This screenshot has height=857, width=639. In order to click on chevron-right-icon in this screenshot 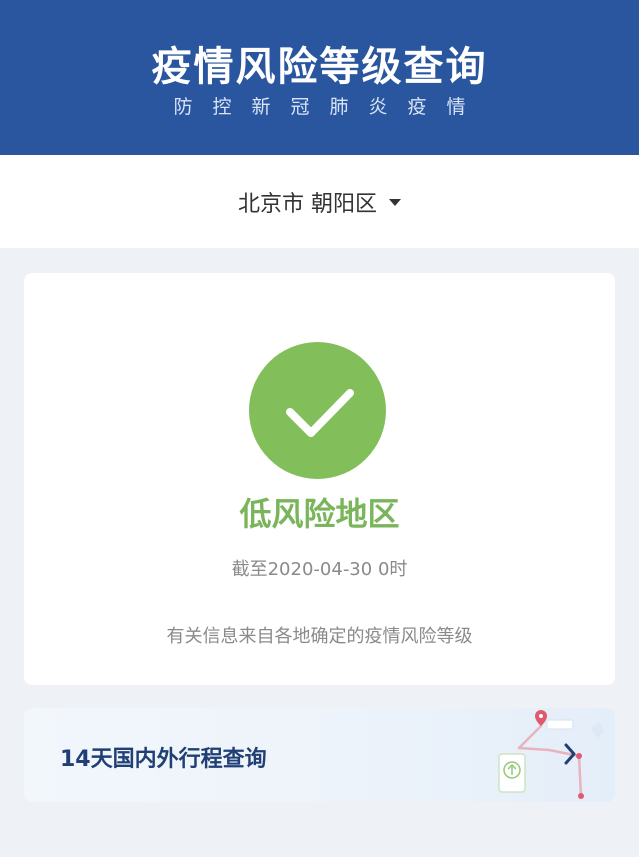, I will do `click(570, 754)`.